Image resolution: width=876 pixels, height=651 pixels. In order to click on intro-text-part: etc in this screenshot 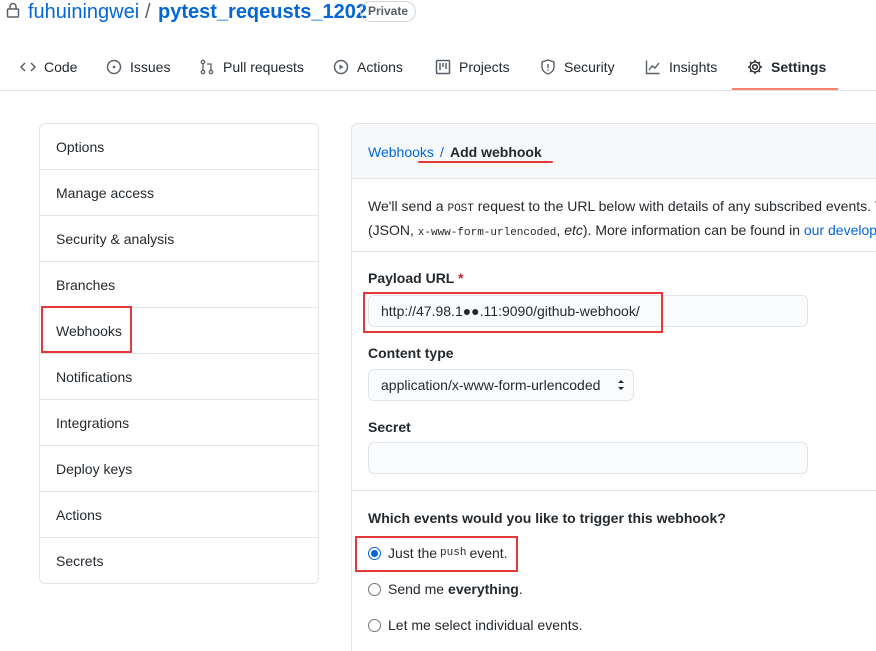, I will do `click(573, 230)`.